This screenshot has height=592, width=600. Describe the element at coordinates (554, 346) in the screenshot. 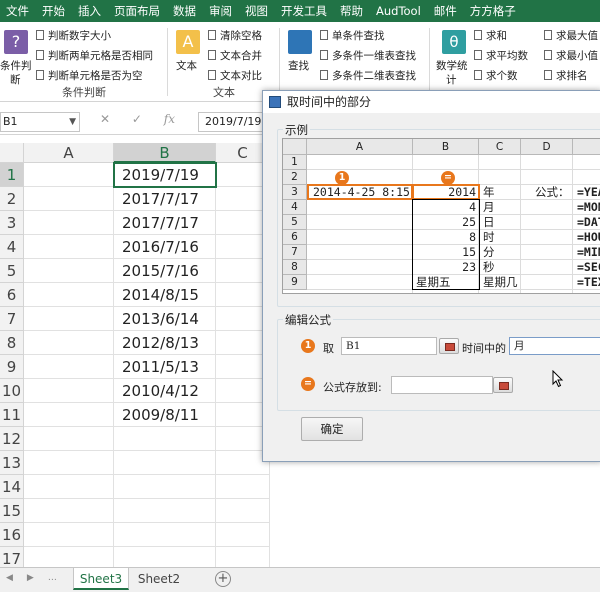

I see `part-select: 月` at that location.